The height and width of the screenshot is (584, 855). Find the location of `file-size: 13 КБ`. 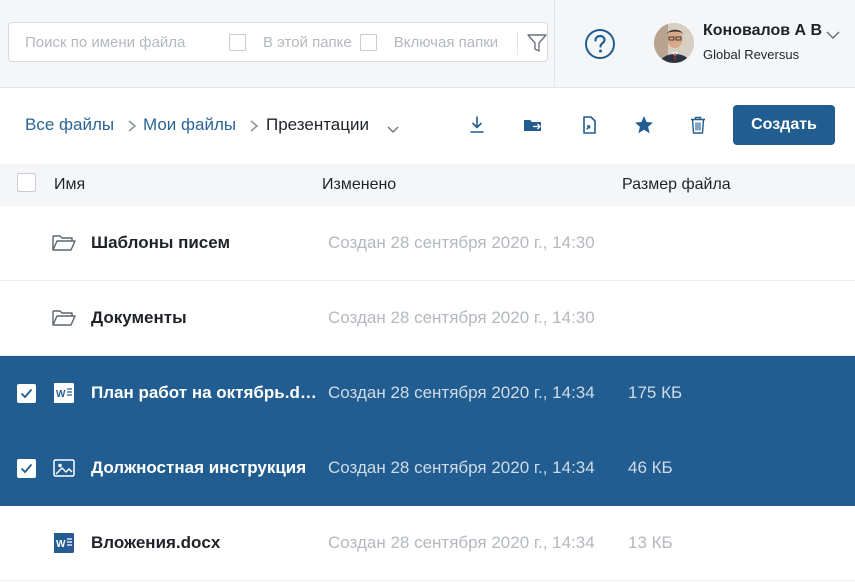

file-size: 13 КБ is located at coordinates (650, 542).